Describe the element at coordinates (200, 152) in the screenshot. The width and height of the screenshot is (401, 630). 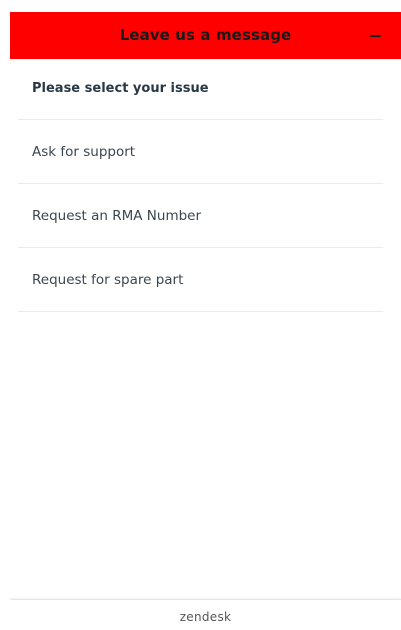
I see `issue-item-ask-for-support: Ask for support` at that location.